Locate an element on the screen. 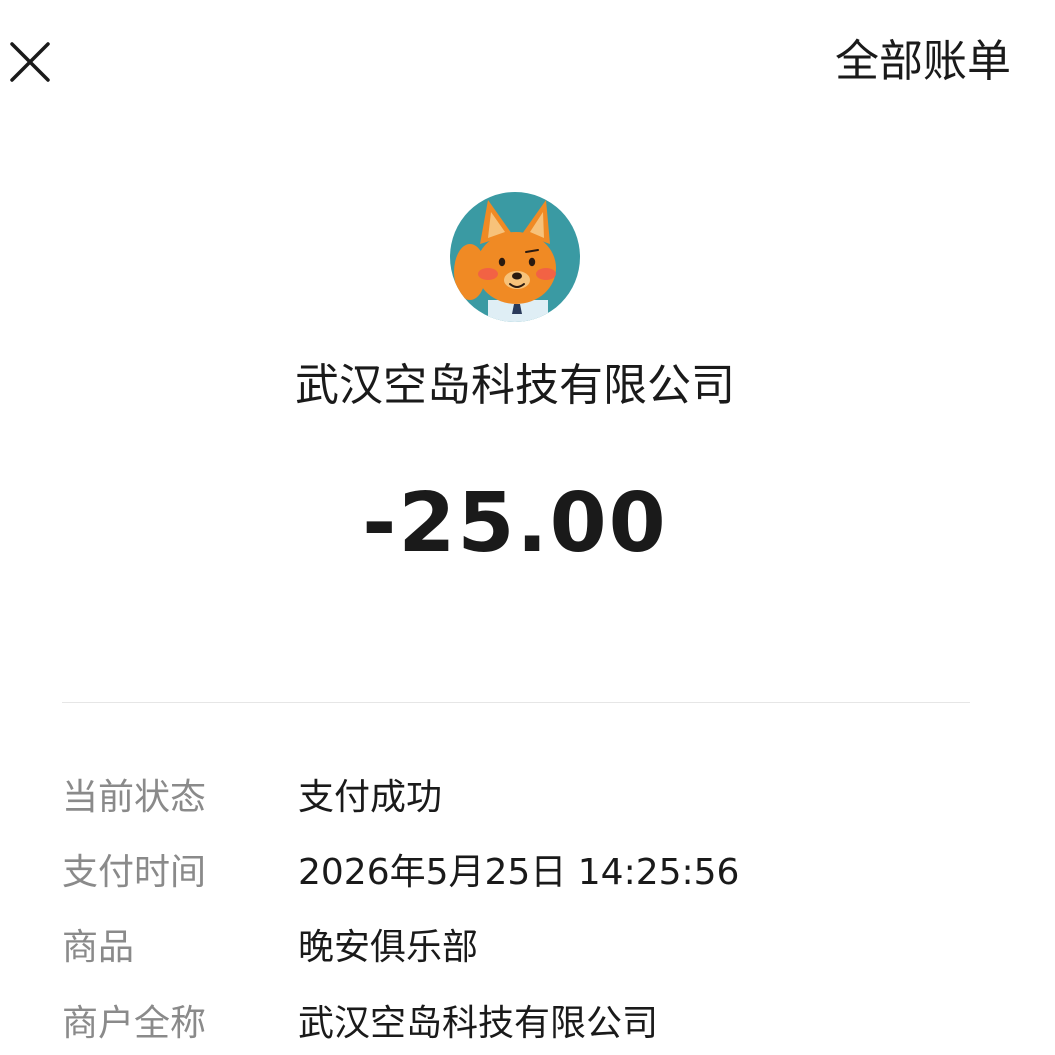  detail-row-merchant-fullname: 商户全称 武汉空岛科技有限公司 is located at coordinates (542, 1024).